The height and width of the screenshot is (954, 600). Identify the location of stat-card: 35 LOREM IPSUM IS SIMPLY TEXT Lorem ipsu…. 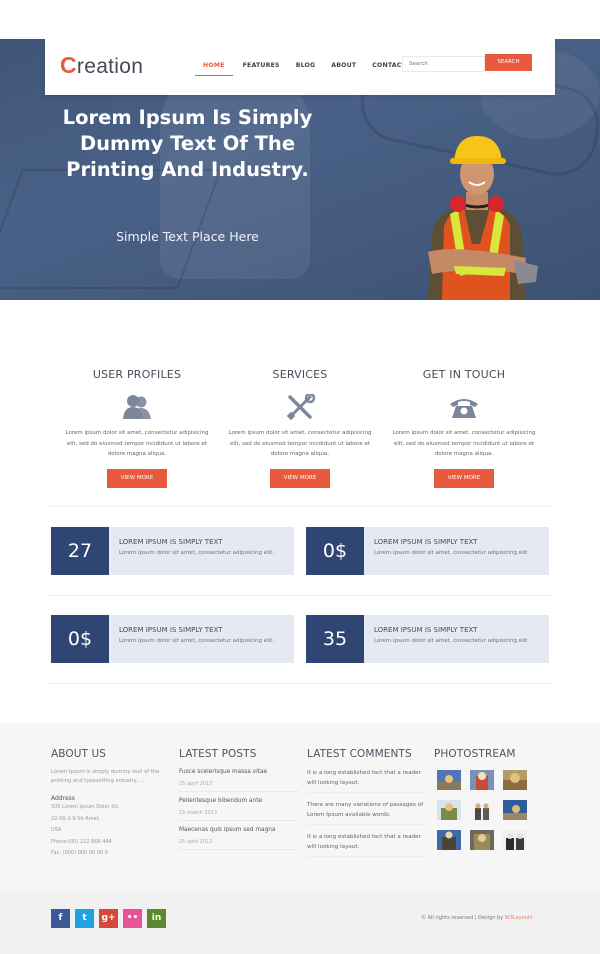
(427, 639).